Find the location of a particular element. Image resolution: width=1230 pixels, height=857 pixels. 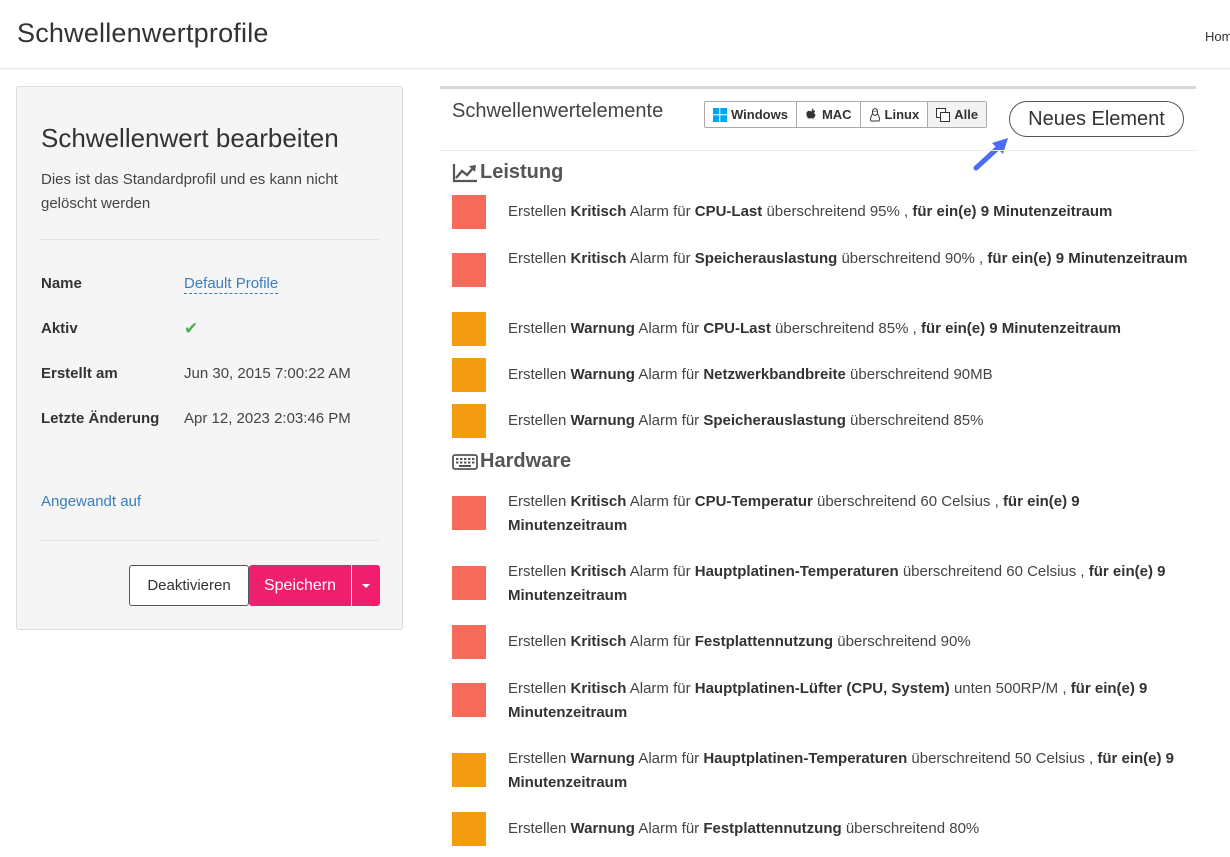

filter-label: Linux is located at coordinates (902, 114).